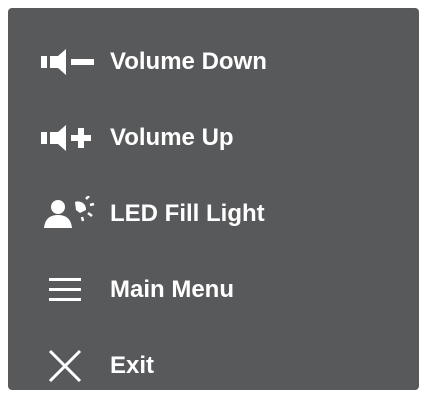 The height and width of the screenshot is (404, 422). I want to click on led-fill-light-icon, so click(68, 214).